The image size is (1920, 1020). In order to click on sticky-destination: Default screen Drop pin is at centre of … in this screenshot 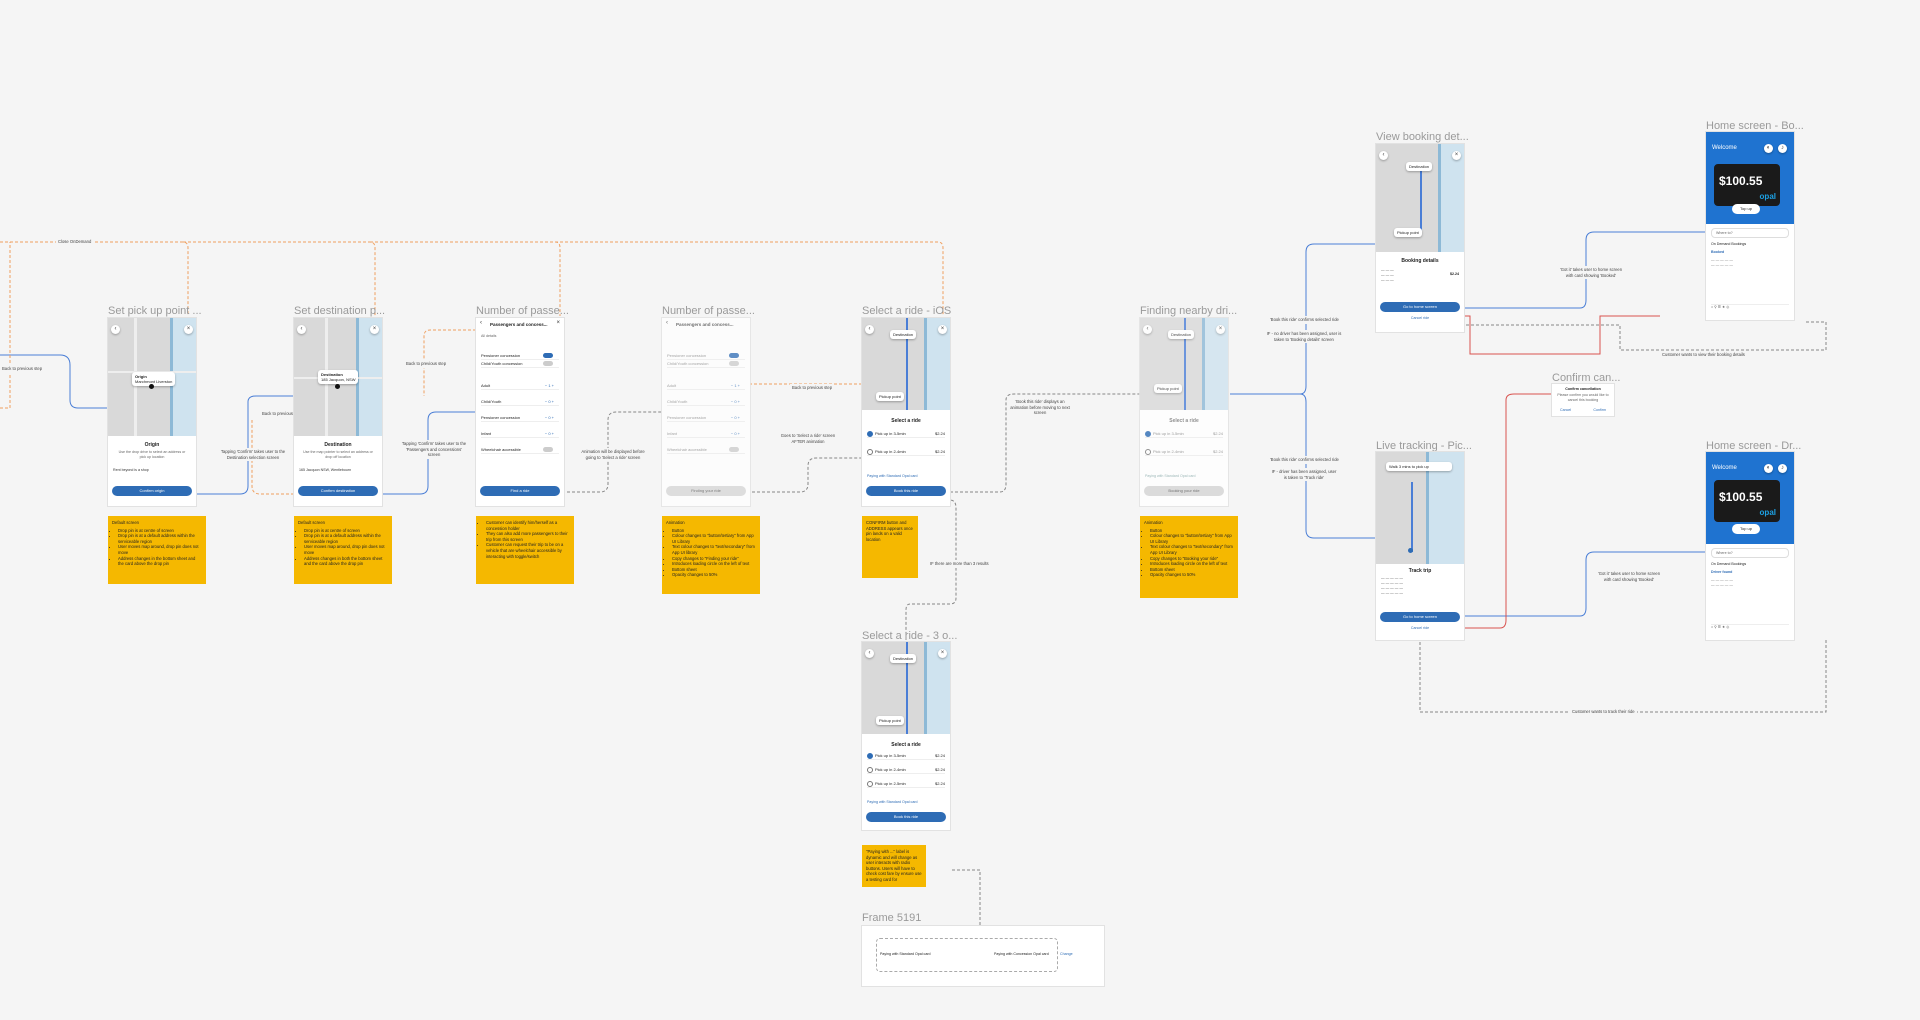, I will do `click(343, 550)`.